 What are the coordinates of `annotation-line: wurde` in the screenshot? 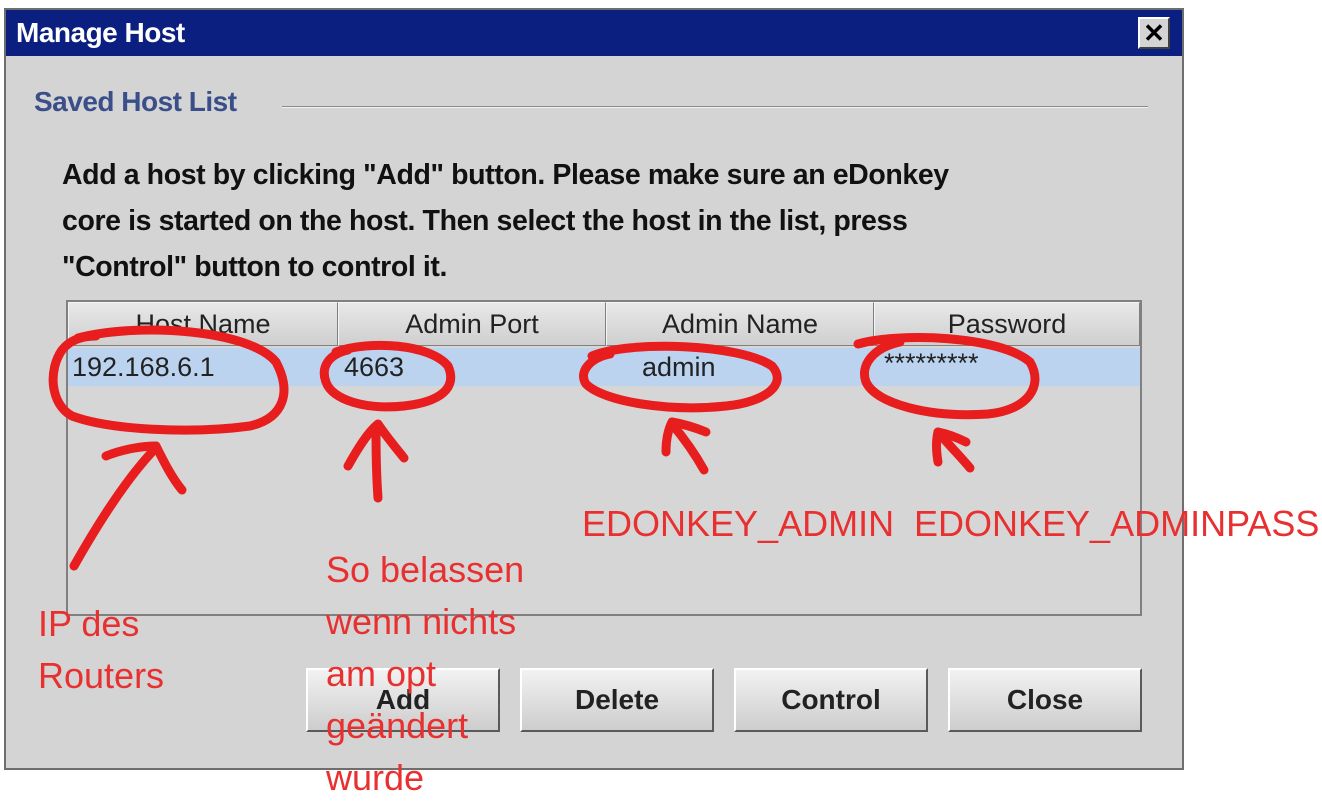 It's located at (375, 777).